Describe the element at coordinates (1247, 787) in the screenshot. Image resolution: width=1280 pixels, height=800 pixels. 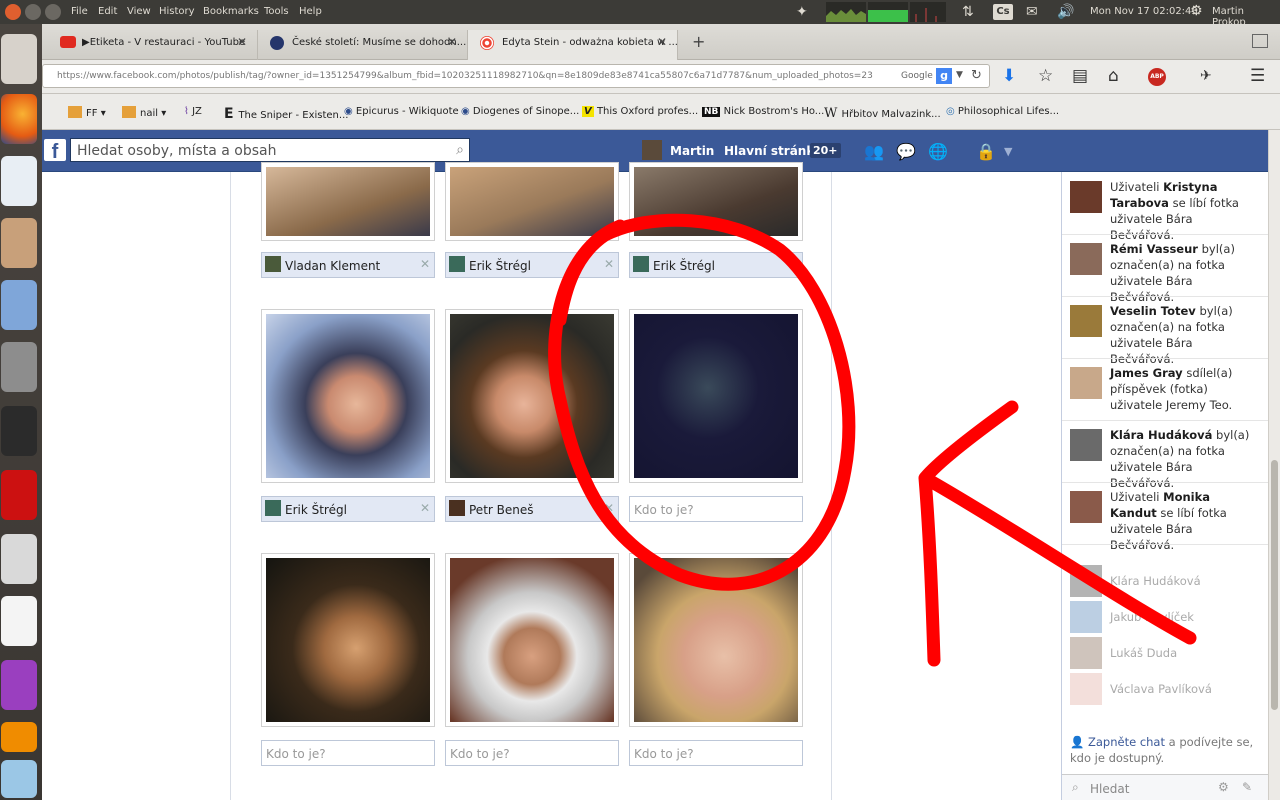
I see `compose-icon: ✎` at that location.